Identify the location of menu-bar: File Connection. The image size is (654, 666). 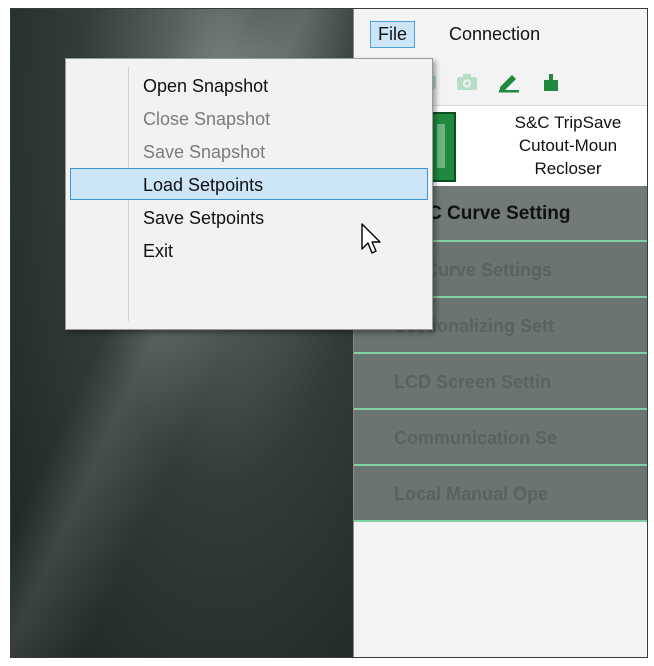
(500, 34).